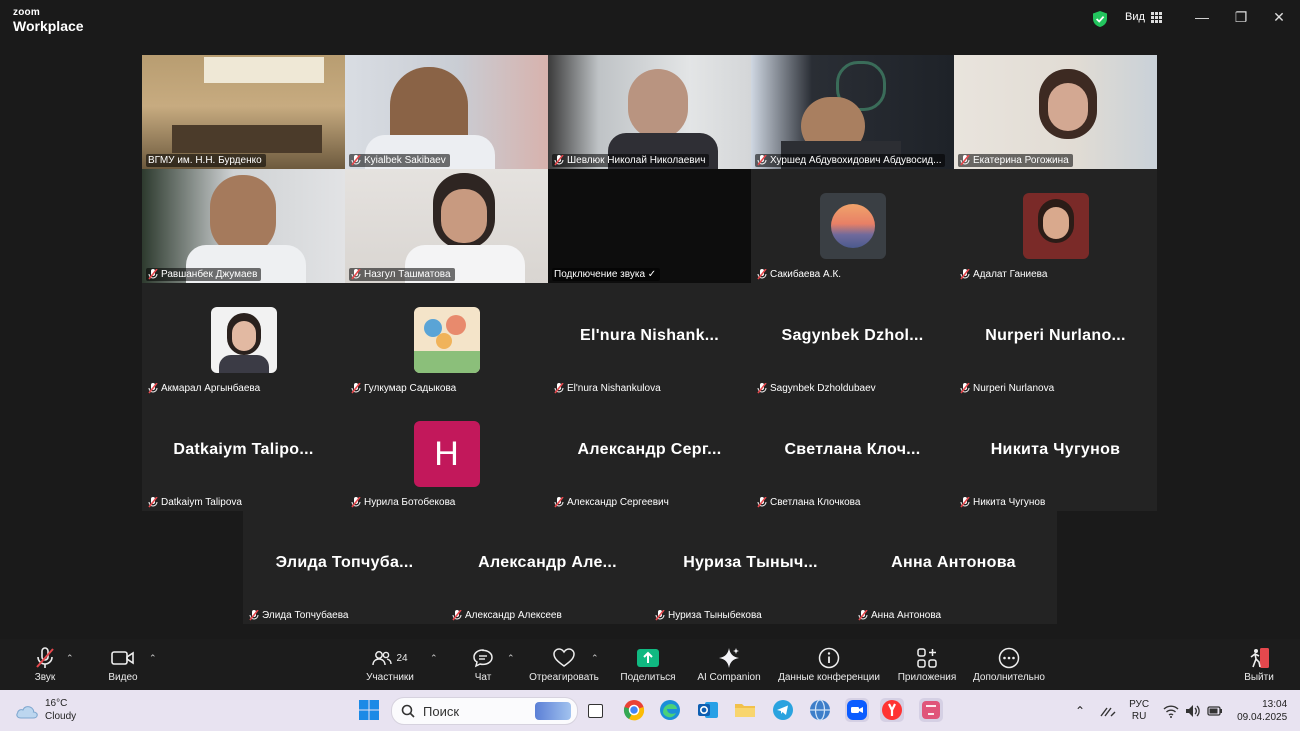  I want to click on participants-button: 24 Участники, so click(390, 664).